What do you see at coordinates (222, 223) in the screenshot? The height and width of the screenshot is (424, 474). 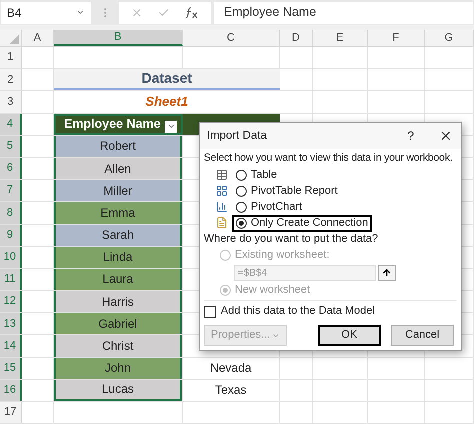 I see `file-icon` at bounding box center [222, 223].